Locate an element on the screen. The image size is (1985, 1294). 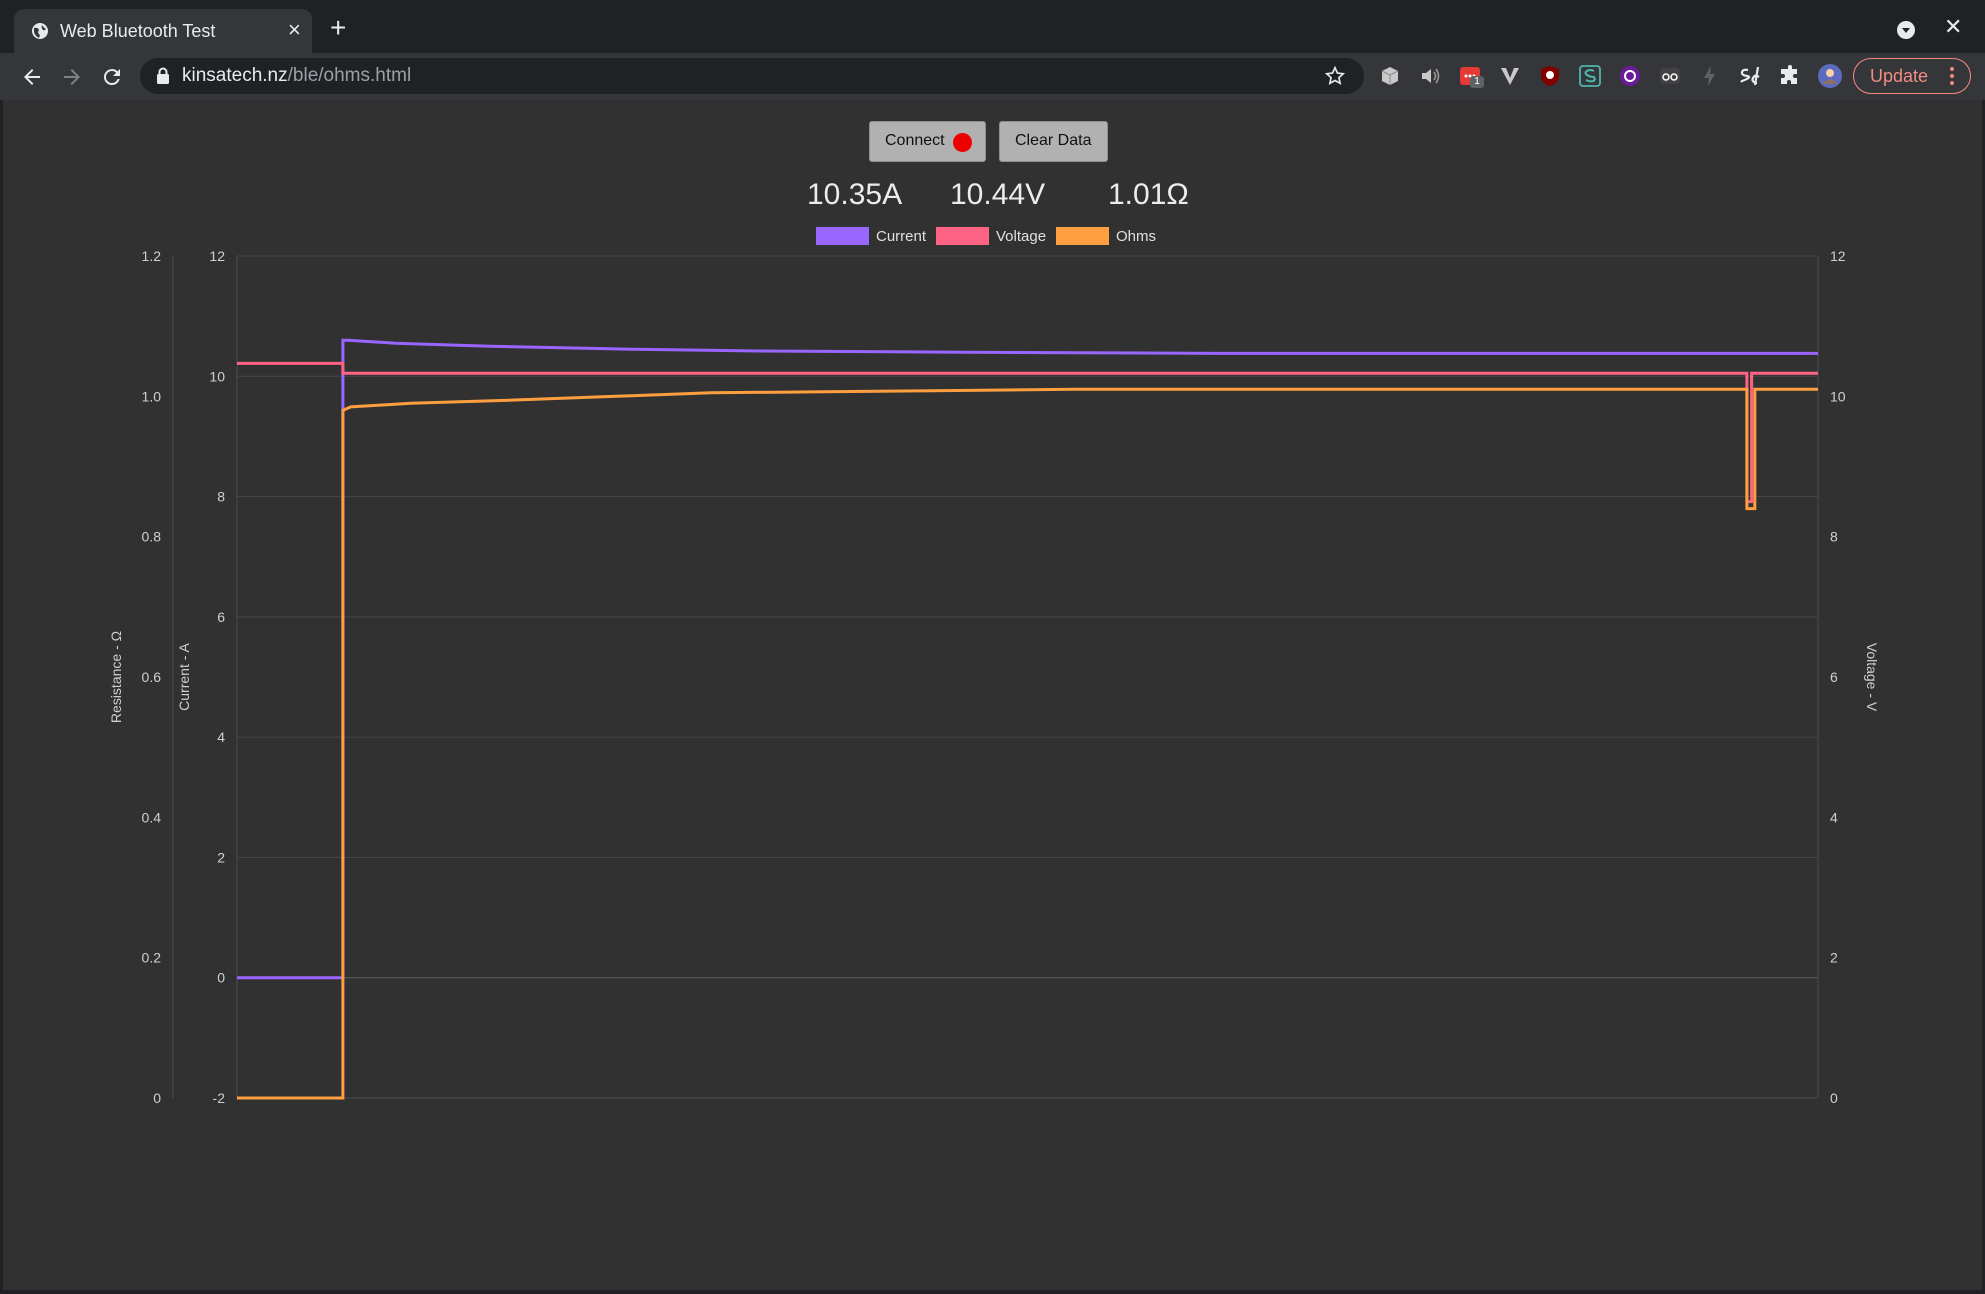
current-axis-title: Current - A is located at coordinates (184, 677).